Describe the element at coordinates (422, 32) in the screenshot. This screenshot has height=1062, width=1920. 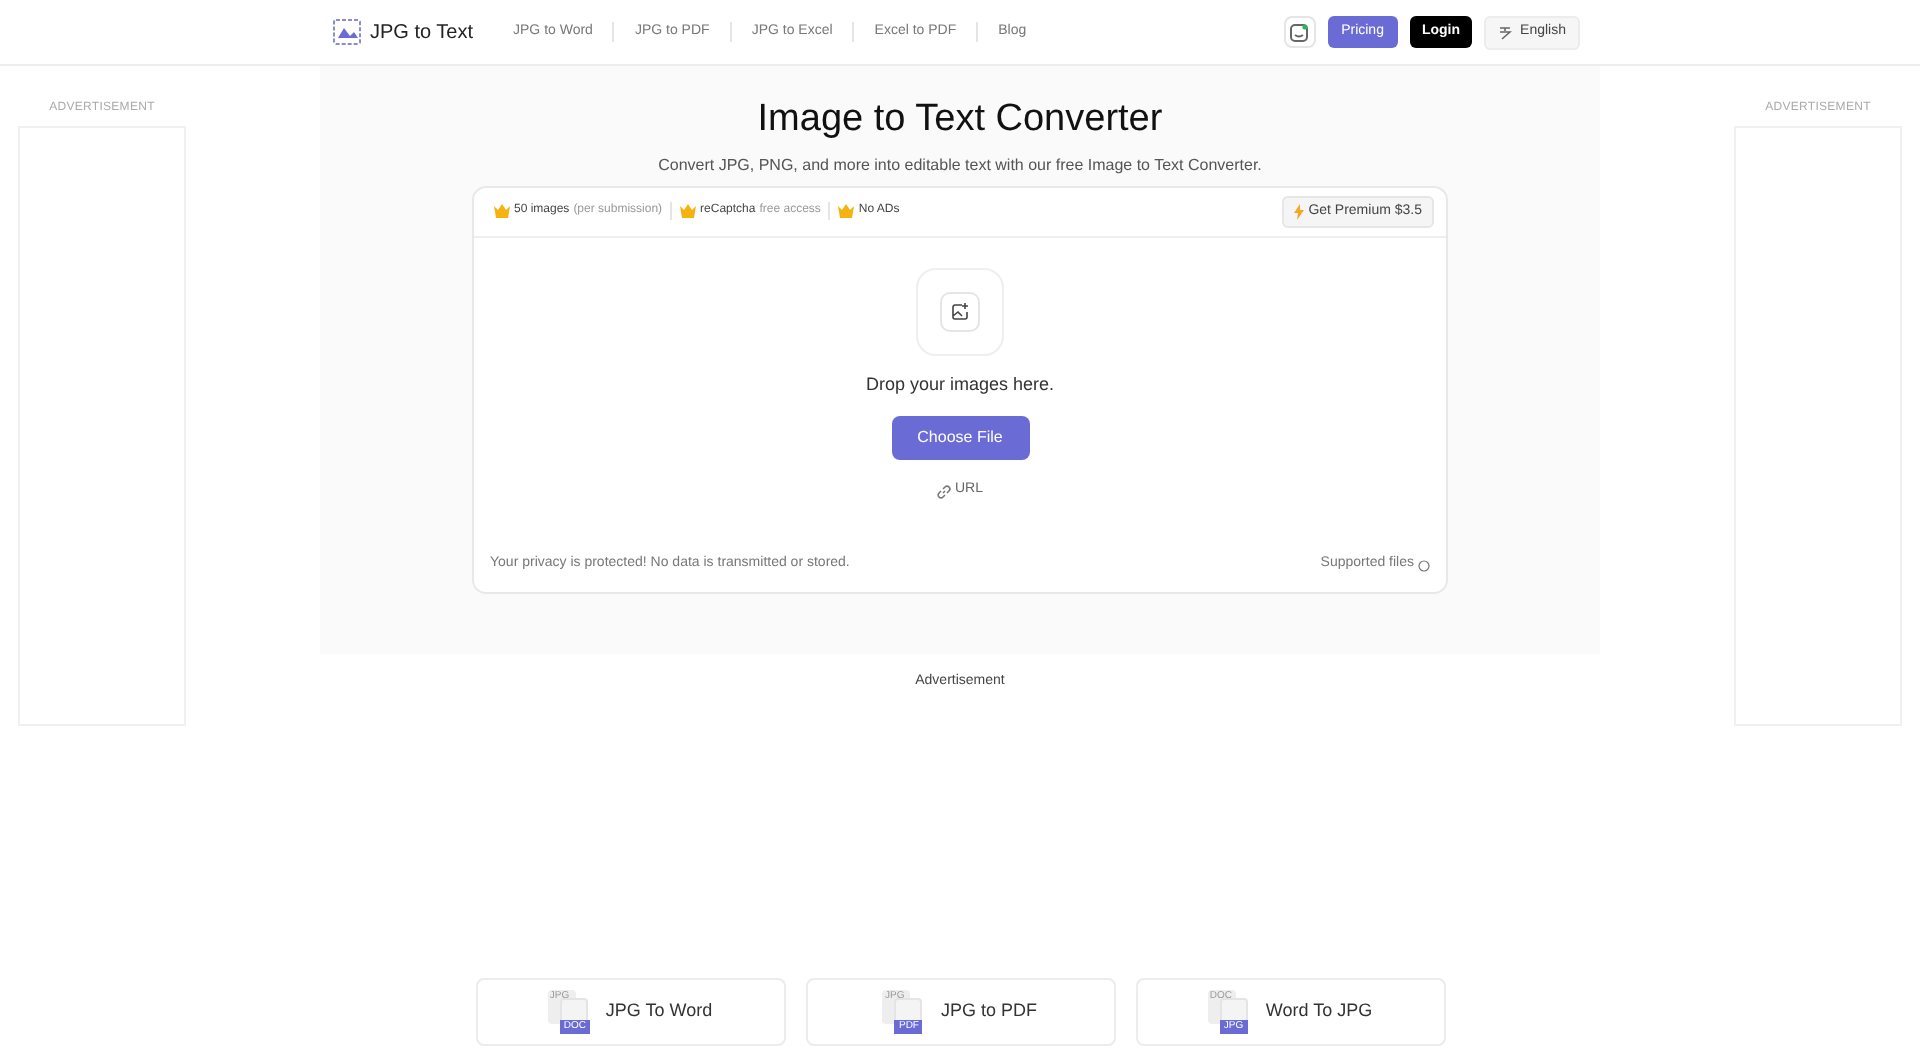
I see `logo-text: JPG to Text` at that location.